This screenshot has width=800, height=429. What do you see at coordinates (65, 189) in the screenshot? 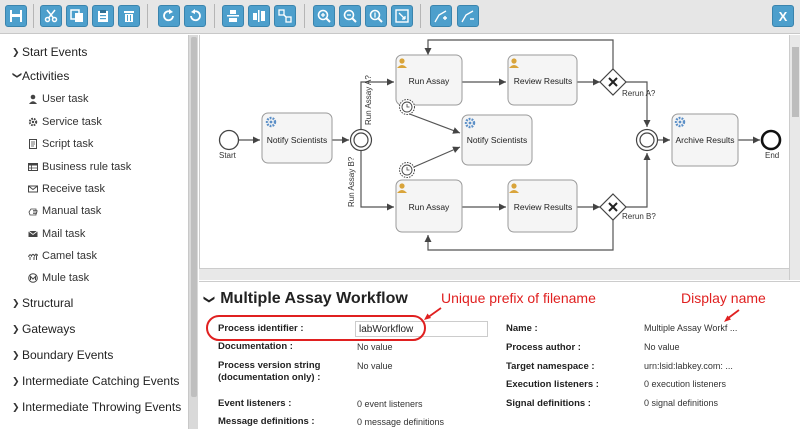
I see `palette-item-receive-task: Receive task` at bounding box center [65, 189].